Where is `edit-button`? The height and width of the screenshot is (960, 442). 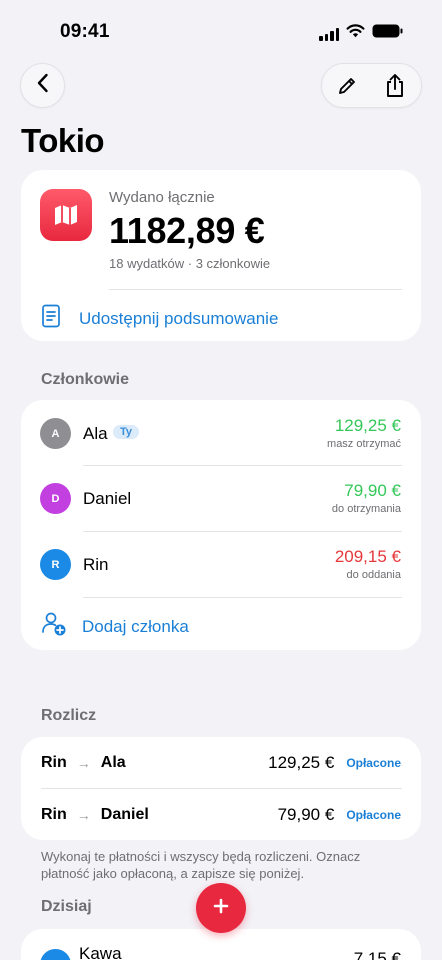 edit-button is located at coordinates (347, 86).